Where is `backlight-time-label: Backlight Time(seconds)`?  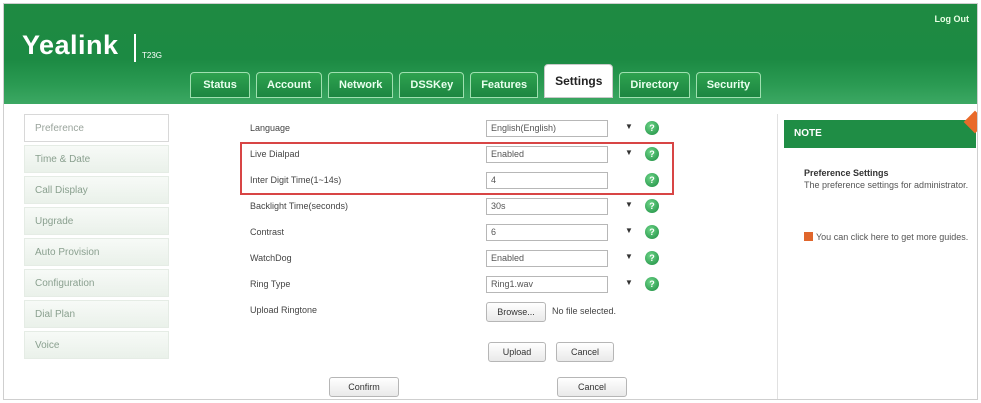
backlight-time-label: Backlight Time(seconds) is located at coordinates (299, 206).